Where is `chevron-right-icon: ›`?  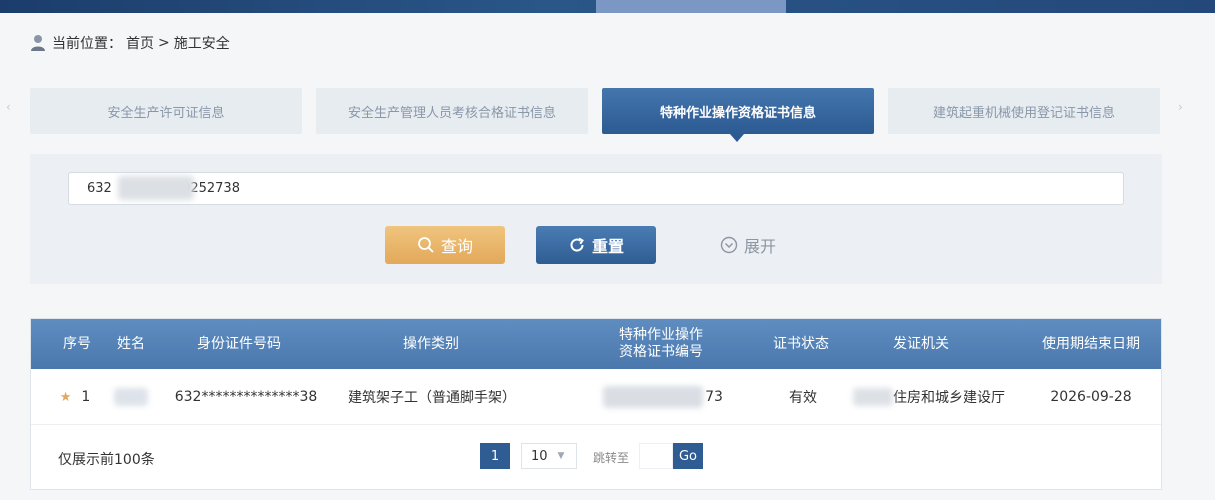 chevron-right-icon: › is located at coordinates (1180, 107).